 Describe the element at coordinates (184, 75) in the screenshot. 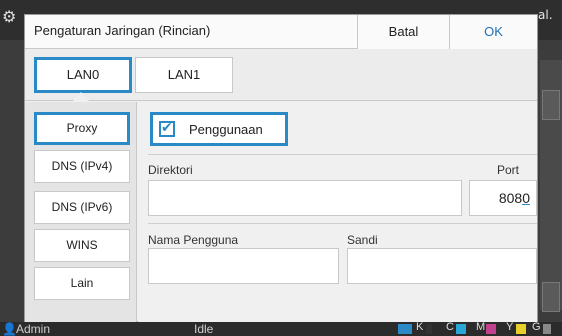

I see `tab-lan1: LAN1` at that location.